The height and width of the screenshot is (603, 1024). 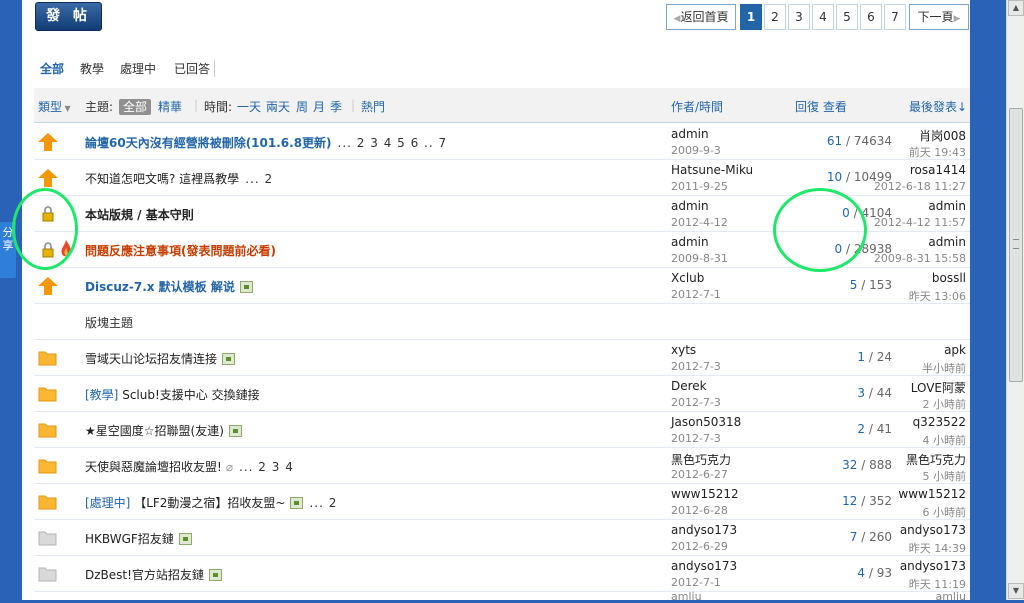 I want to click on time-2day: 兩天, so click(x=278, y=106).